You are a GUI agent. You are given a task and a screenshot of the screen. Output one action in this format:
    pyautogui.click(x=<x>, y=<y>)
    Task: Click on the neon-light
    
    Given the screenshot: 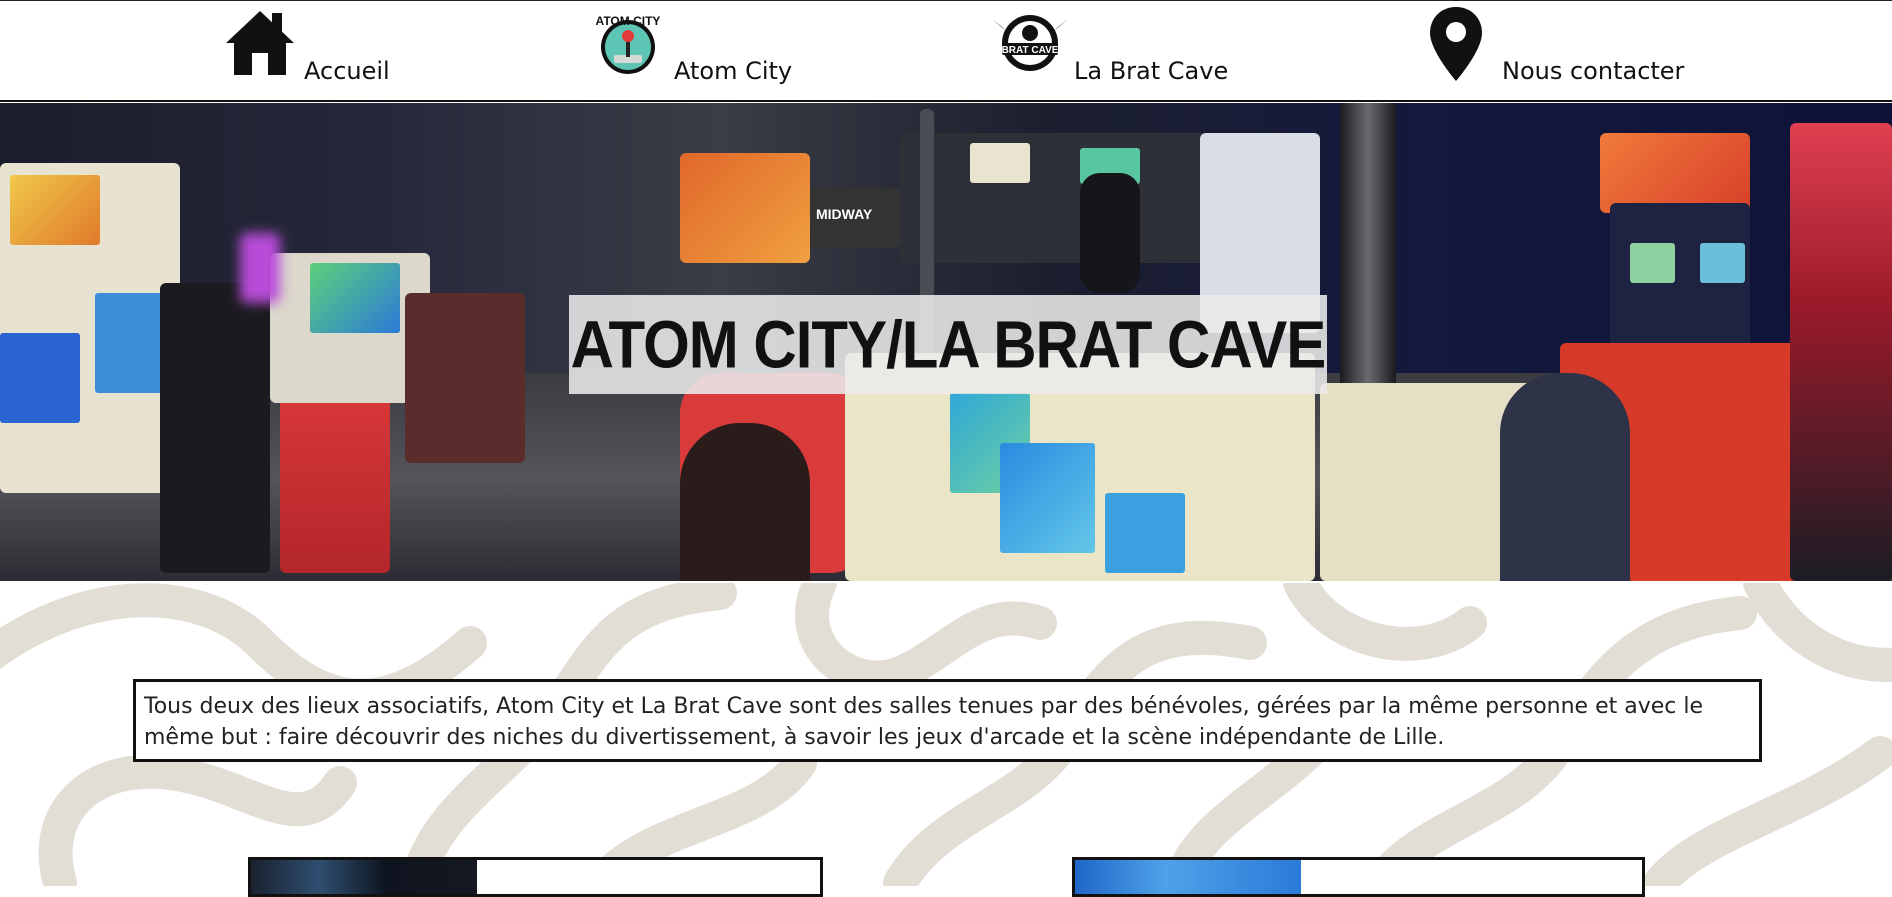 What is the action you would take?
    pyautogui.click(x=260, y=268)
    